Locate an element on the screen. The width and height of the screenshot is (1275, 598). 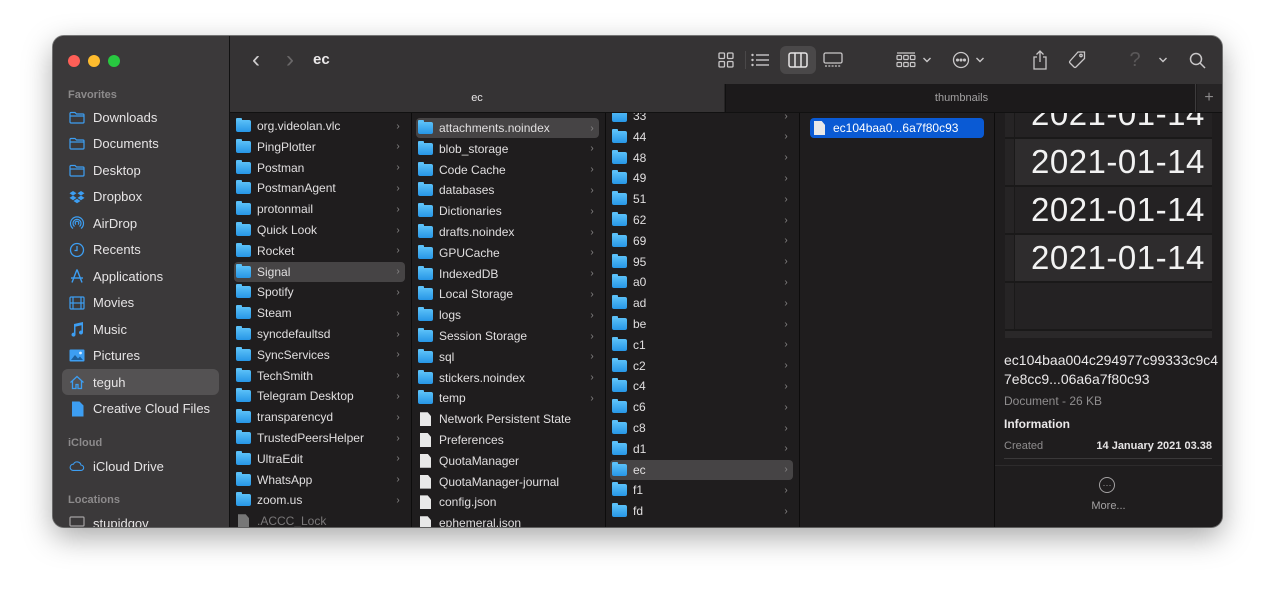
folder-row: PostmanAgent › is located at coordinates (319, 188).